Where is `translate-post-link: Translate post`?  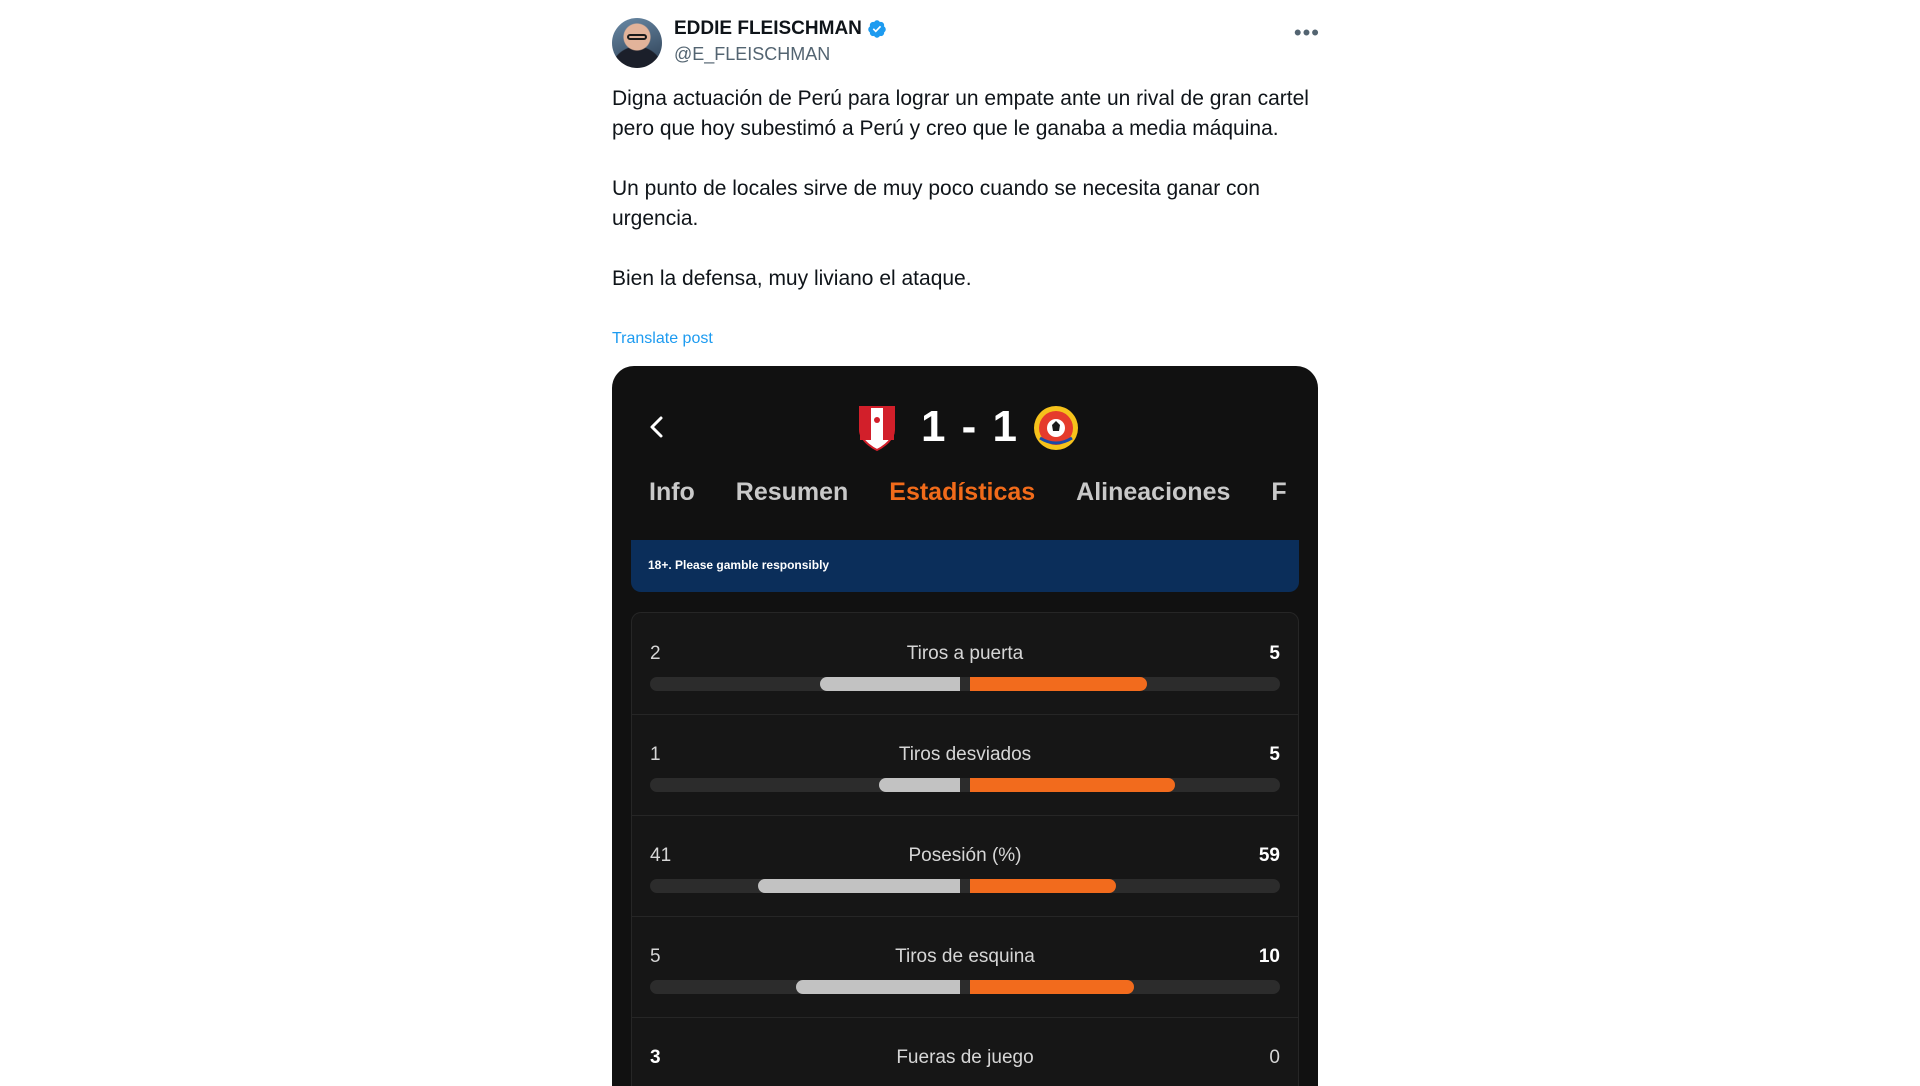 translate-post-link: Translate post is located at coordinates (662, 339).